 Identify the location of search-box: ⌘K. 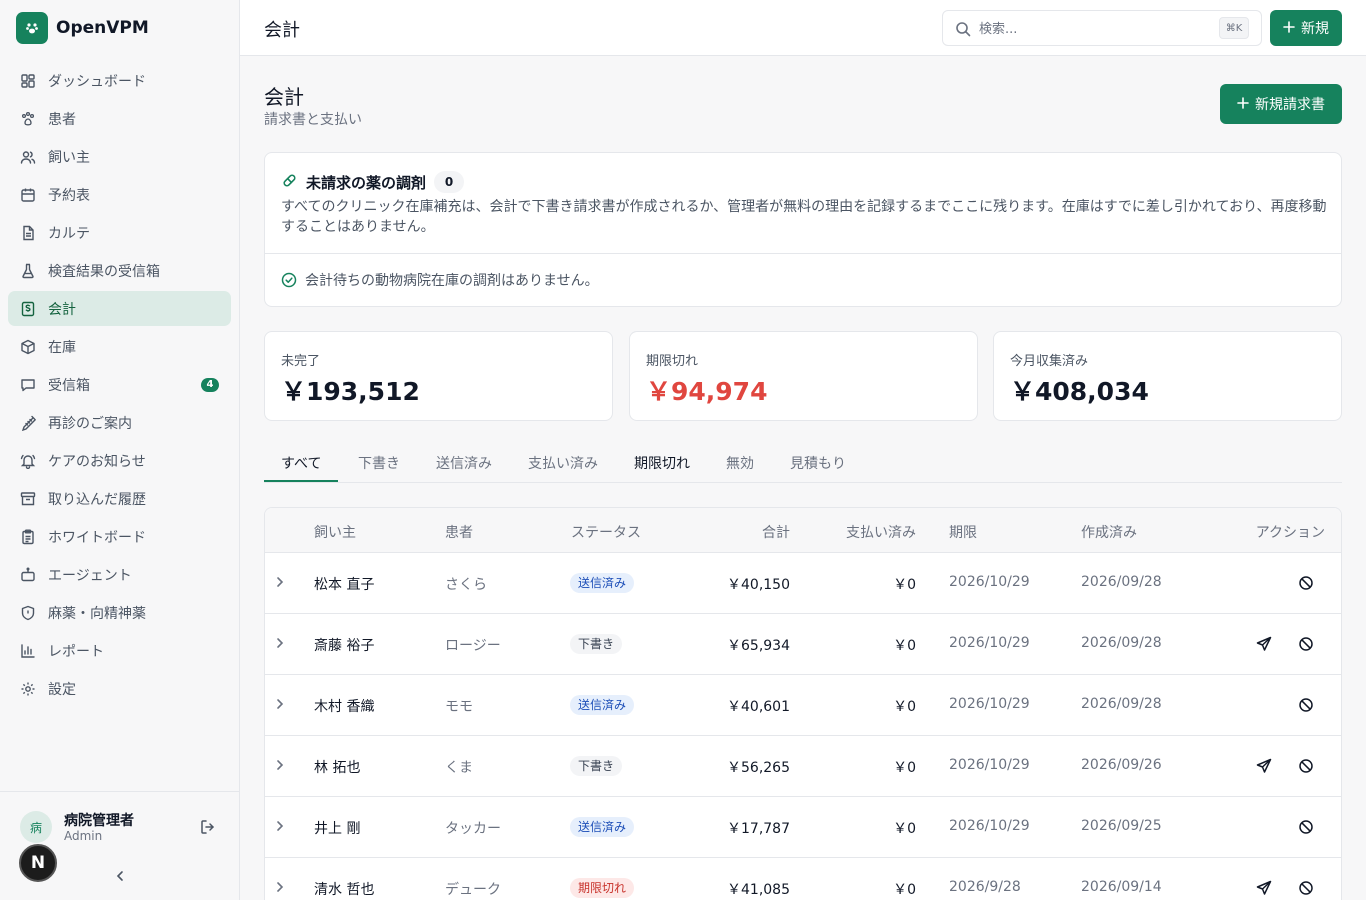
(1102, 28).